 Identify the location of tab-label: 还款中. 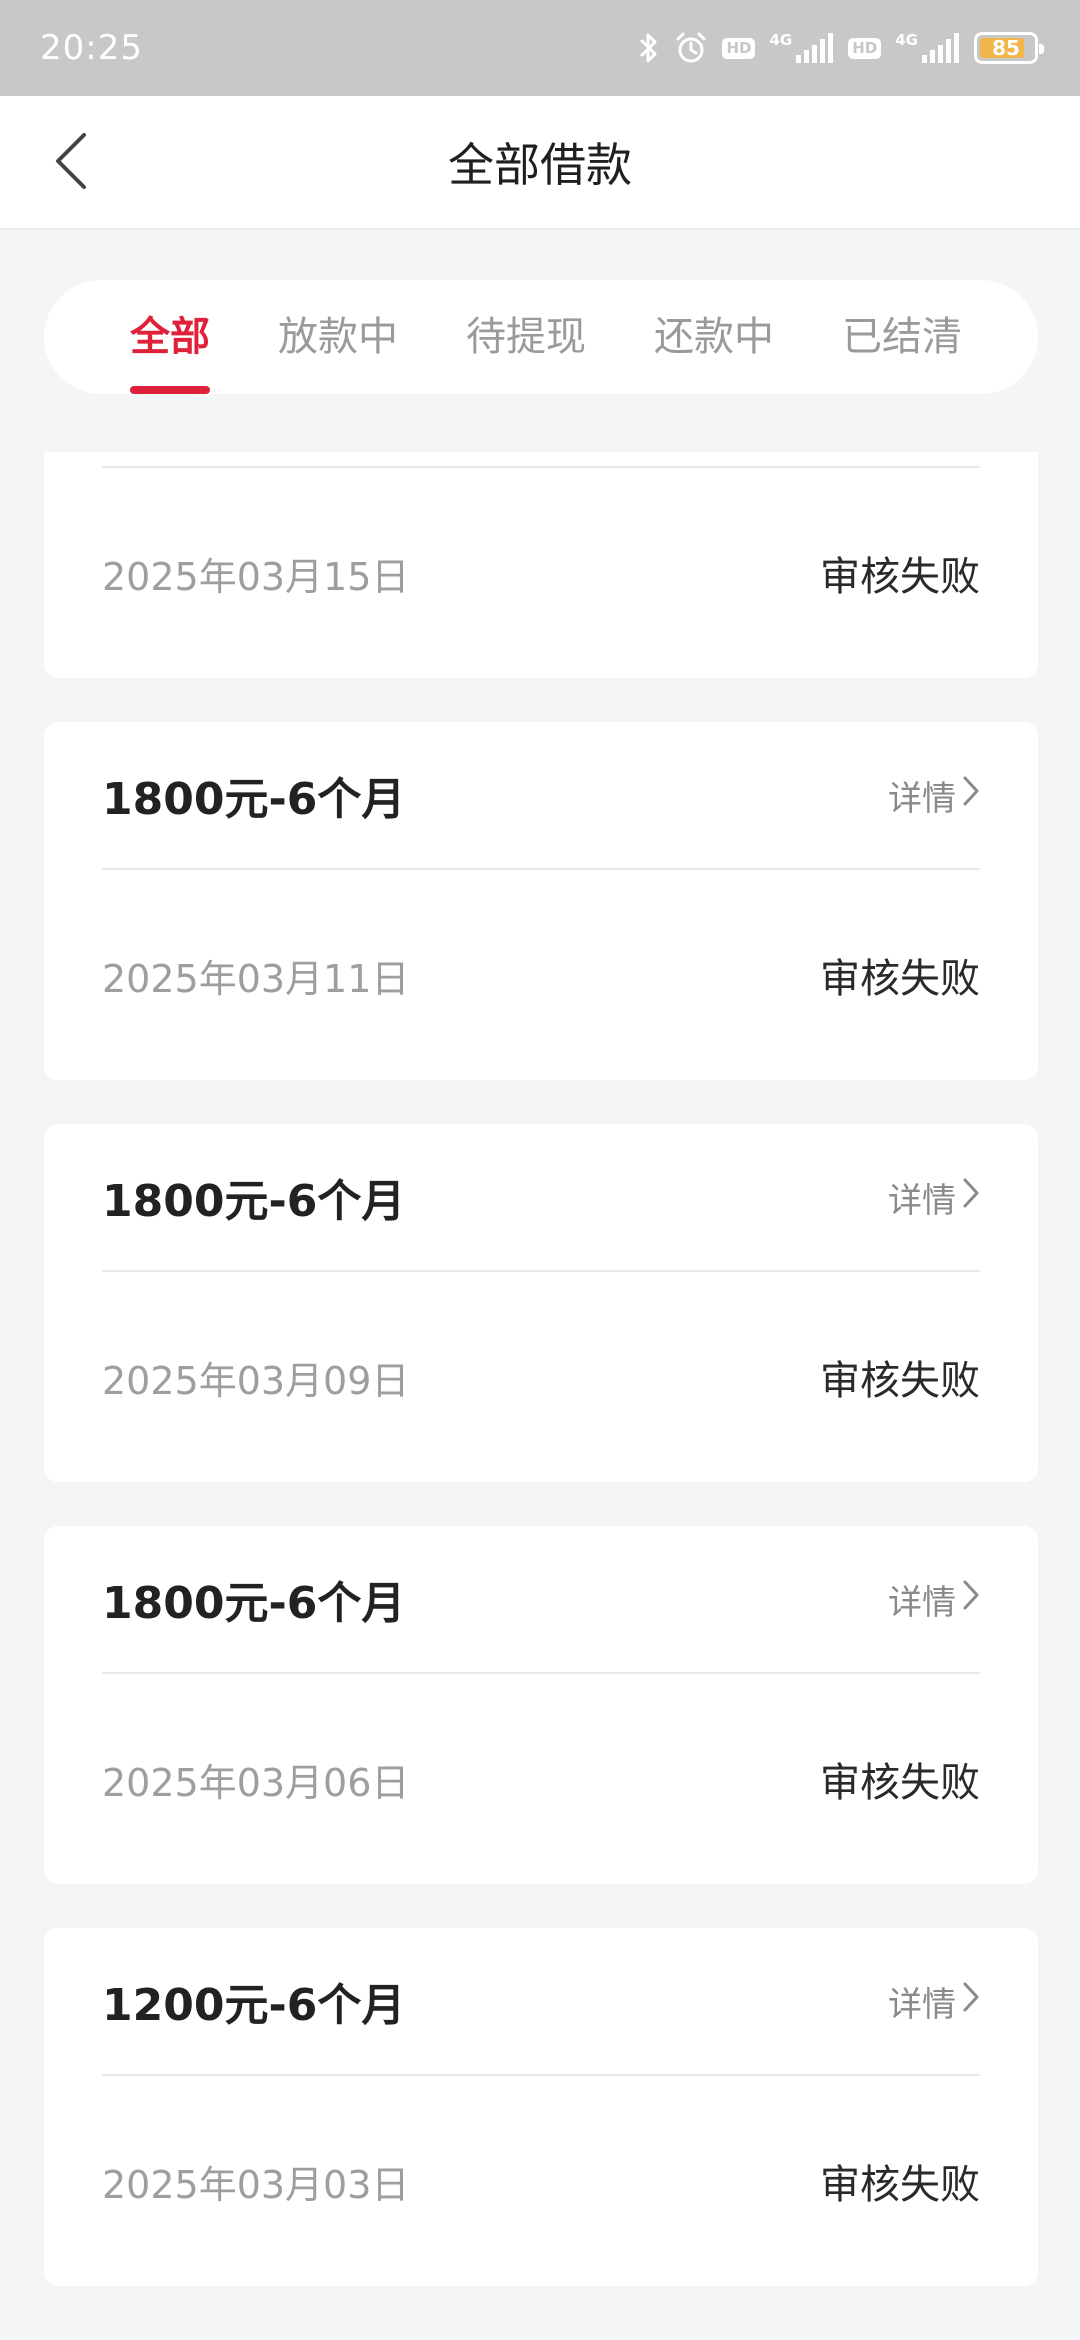
(714, 337).